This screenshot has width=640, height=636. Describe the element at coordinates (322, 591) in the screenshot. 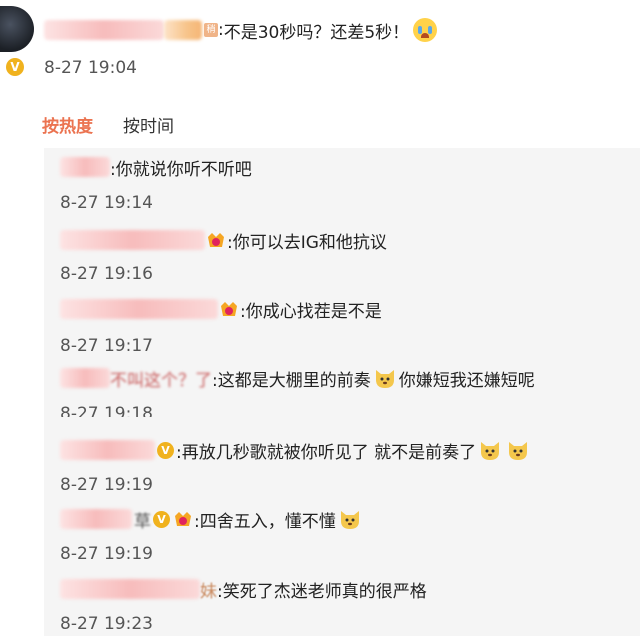

I see `reply-text: :笑死了杰迷老师真的很严格` at that location.